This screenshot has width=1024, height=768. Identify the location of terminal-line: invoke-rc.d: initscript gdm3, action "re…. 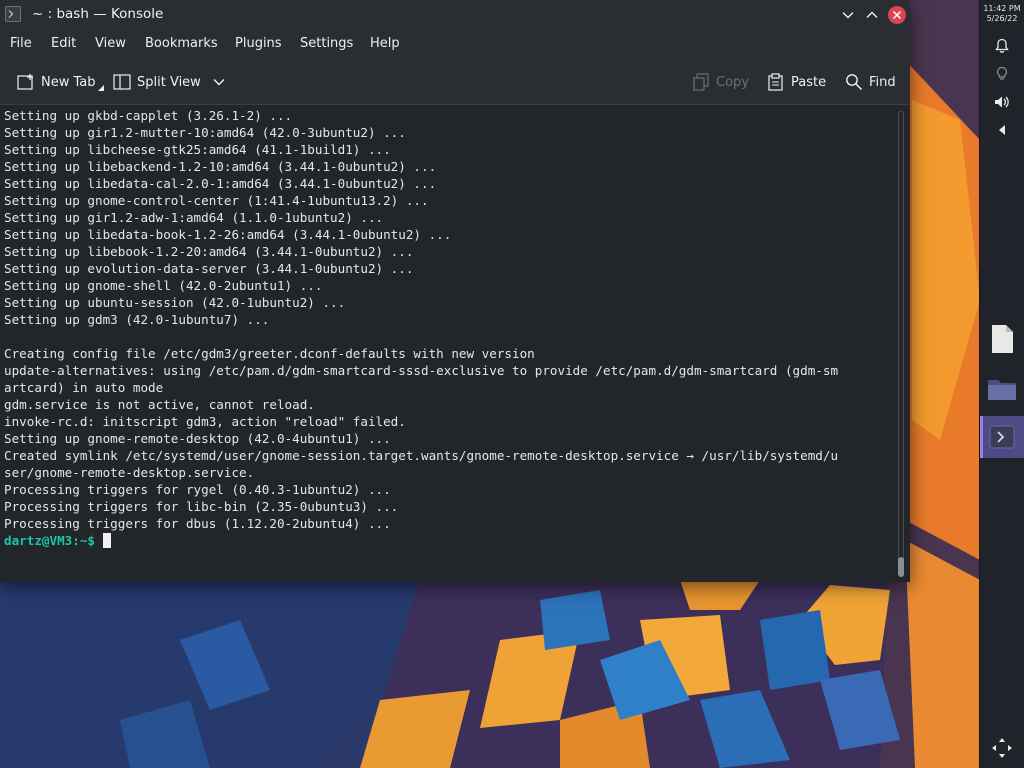
(205, 421).